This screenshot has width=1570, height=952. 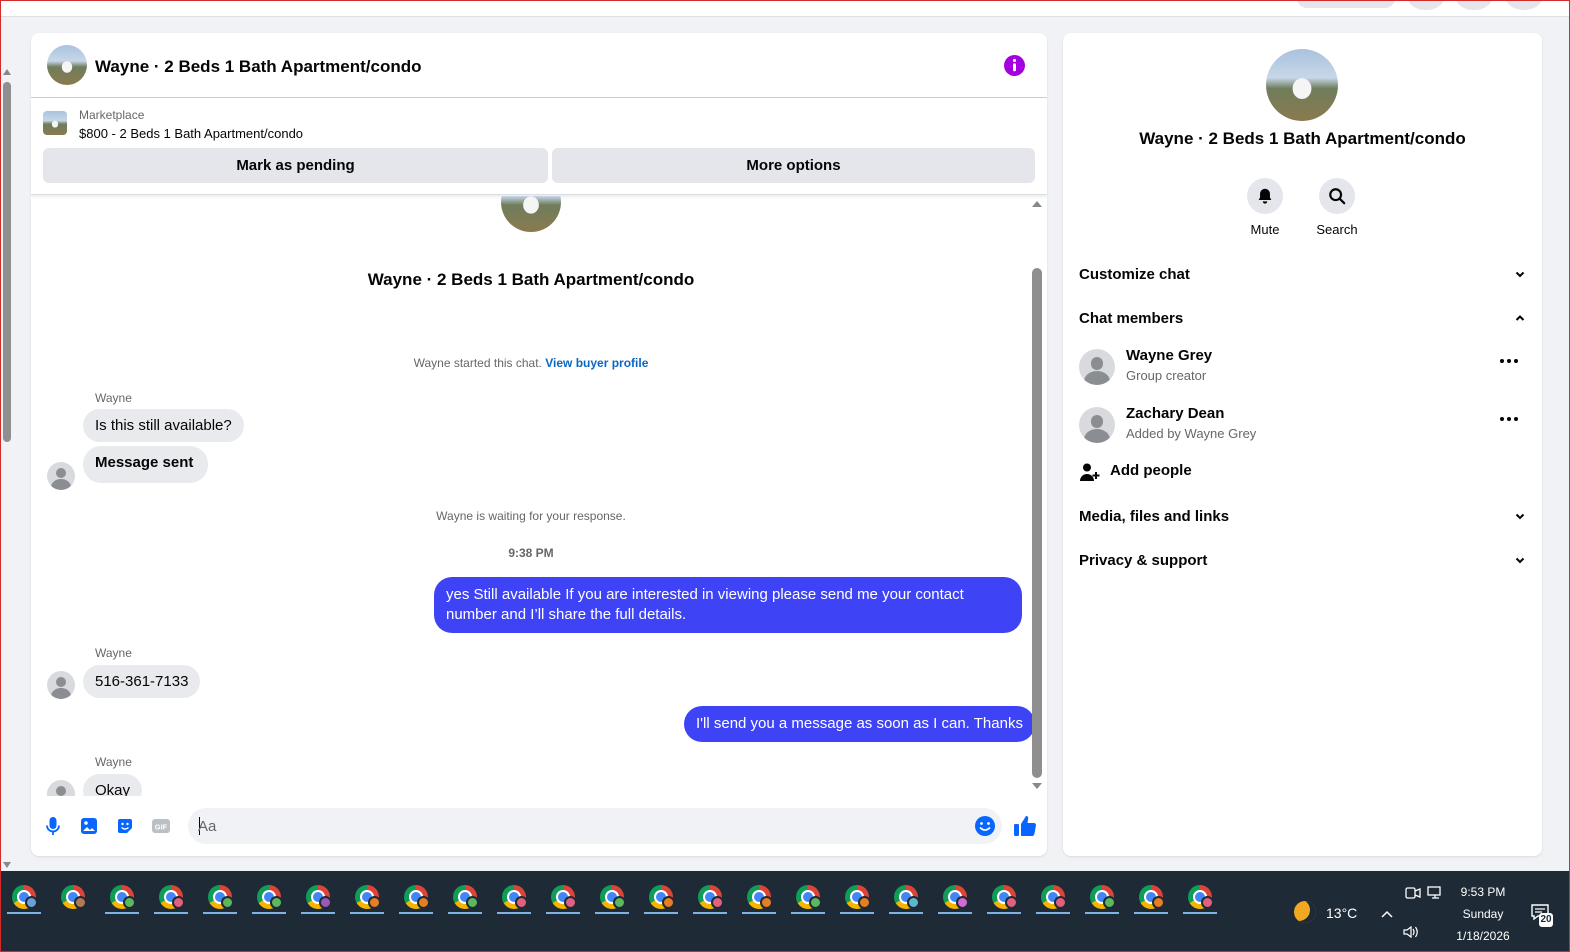 What do you see at coordinates (1302, 274) in the screenshot?
I see `customize-chat-section: Customize chat` at bounding box center [1302, 274].